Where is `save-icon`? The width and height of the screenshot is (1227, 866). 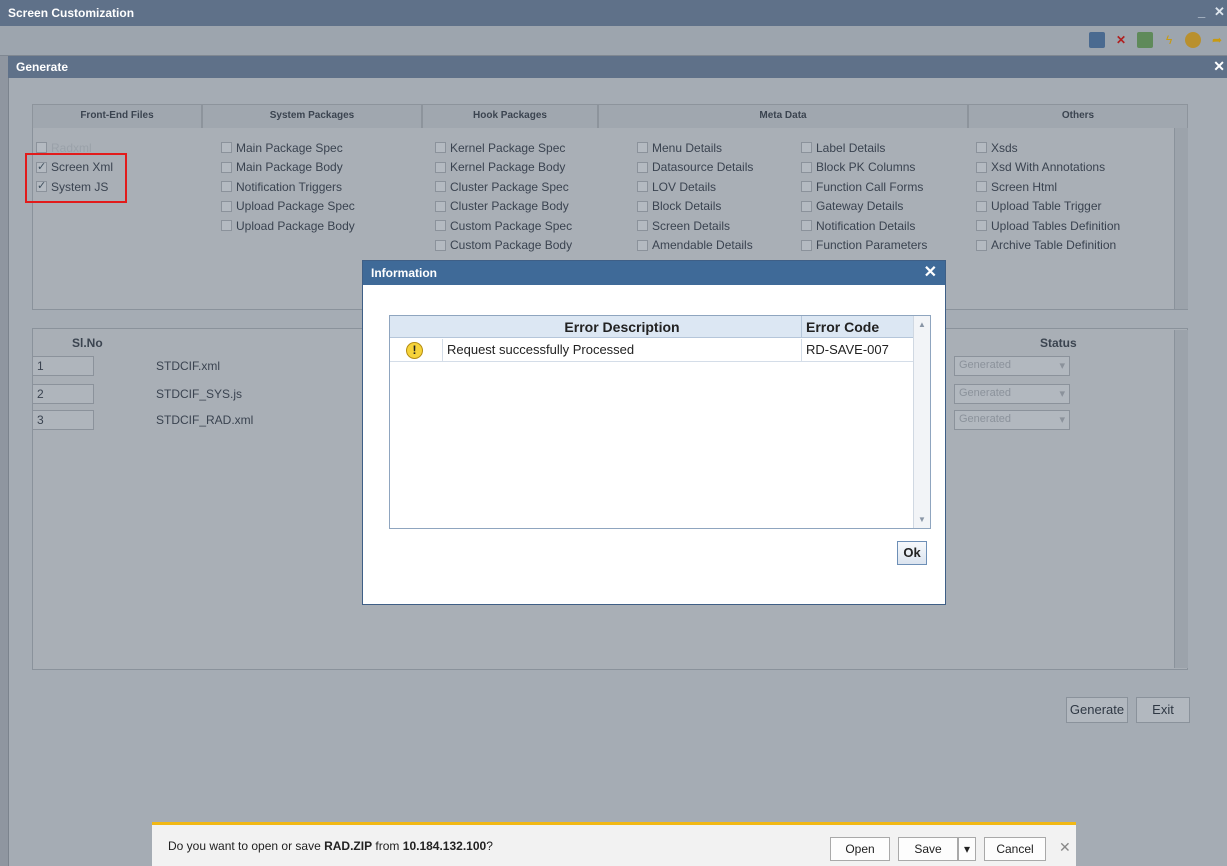
save-icon is located at coordinates (1097, 40).